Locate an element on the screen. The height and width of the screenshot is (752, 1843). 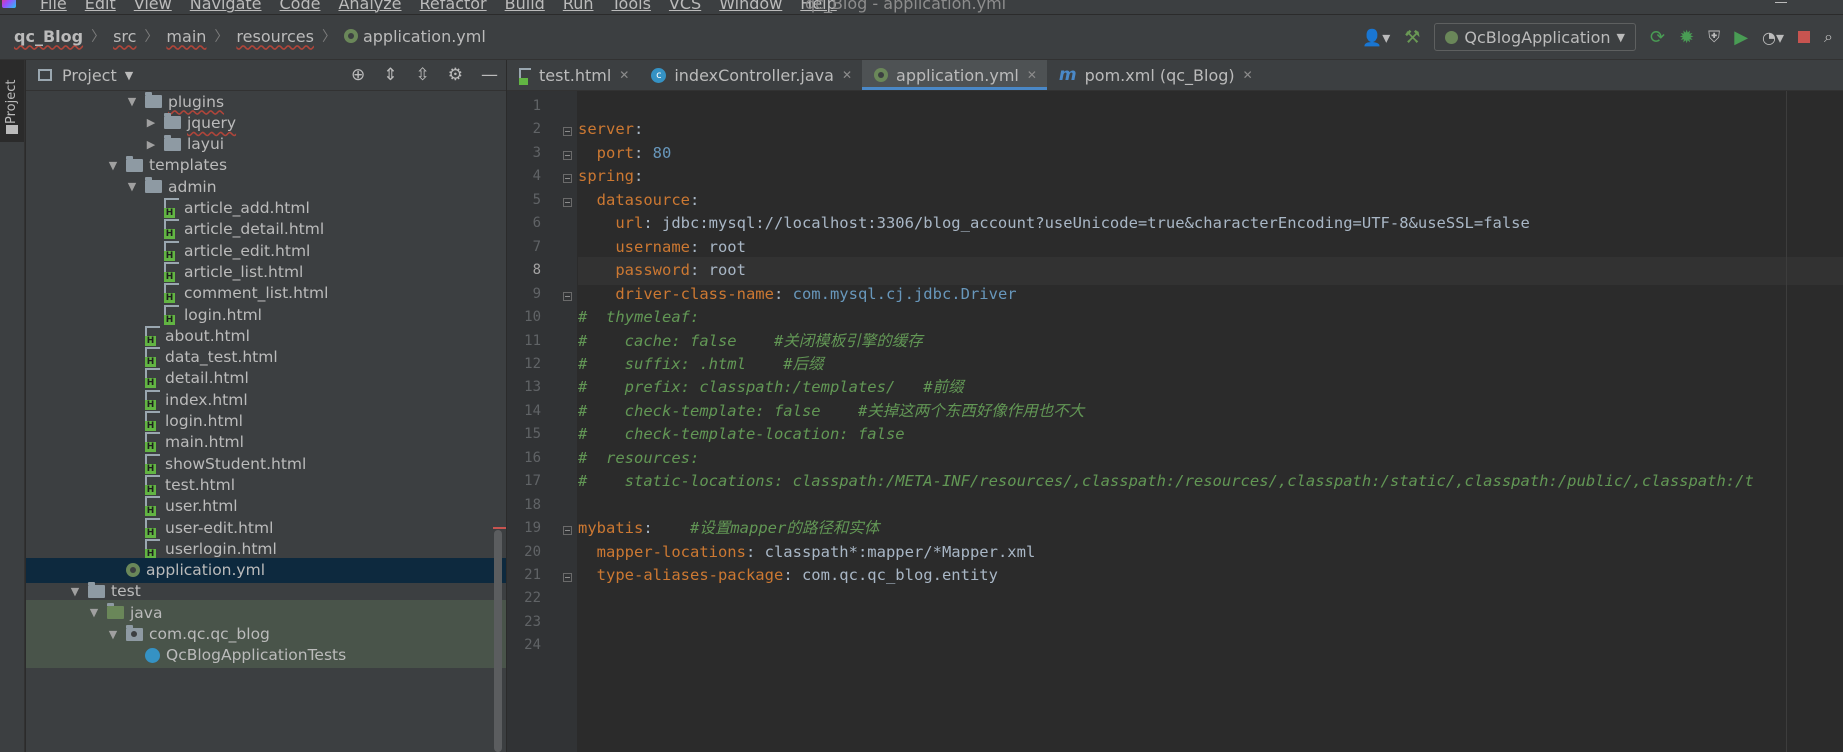
menu-analyze: Analyze is located at coordinates (369, 6).